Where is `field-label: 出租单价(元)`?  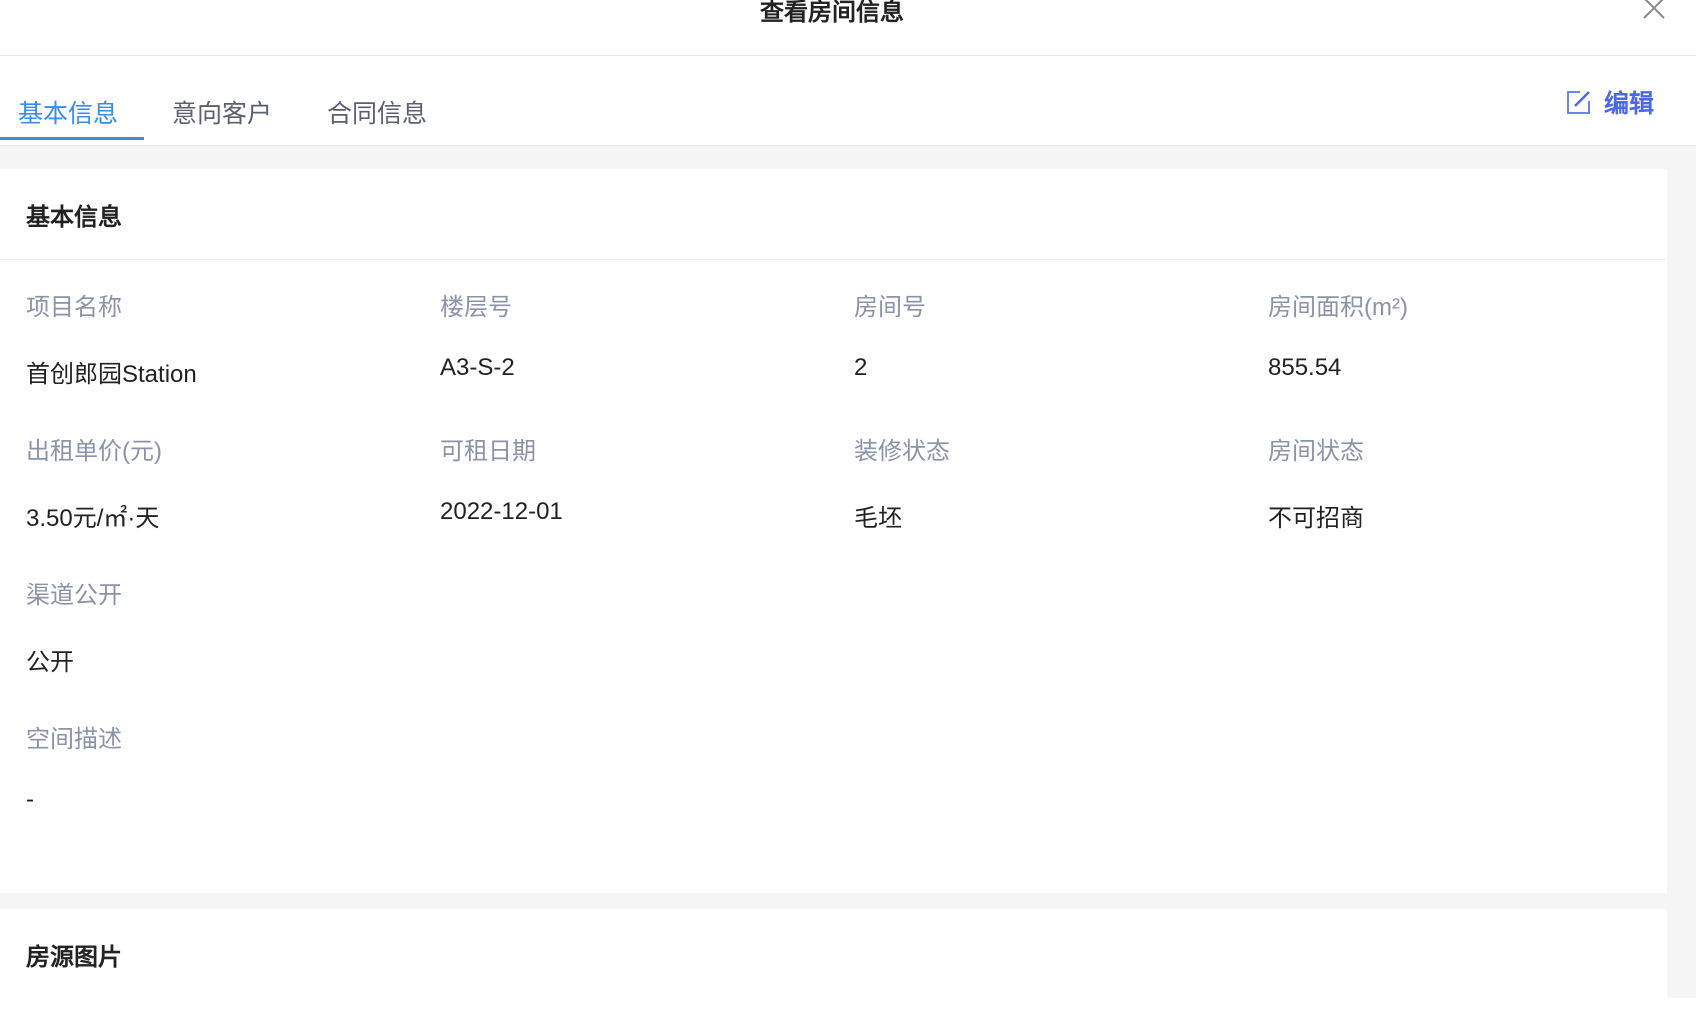 field-label: 出租单价(元) is located at coordinates (94, 451).